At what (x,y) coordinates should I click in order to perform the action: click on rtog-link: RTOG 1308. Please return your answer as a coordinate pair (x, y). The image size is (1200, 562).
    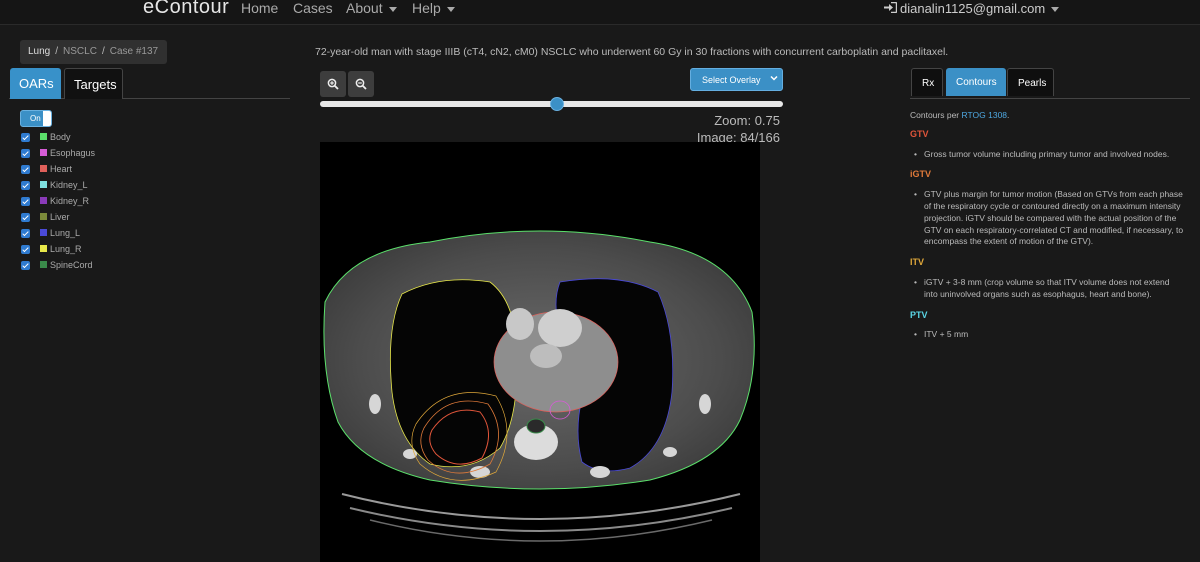
    Looking at the image, I should click on (985, 115).